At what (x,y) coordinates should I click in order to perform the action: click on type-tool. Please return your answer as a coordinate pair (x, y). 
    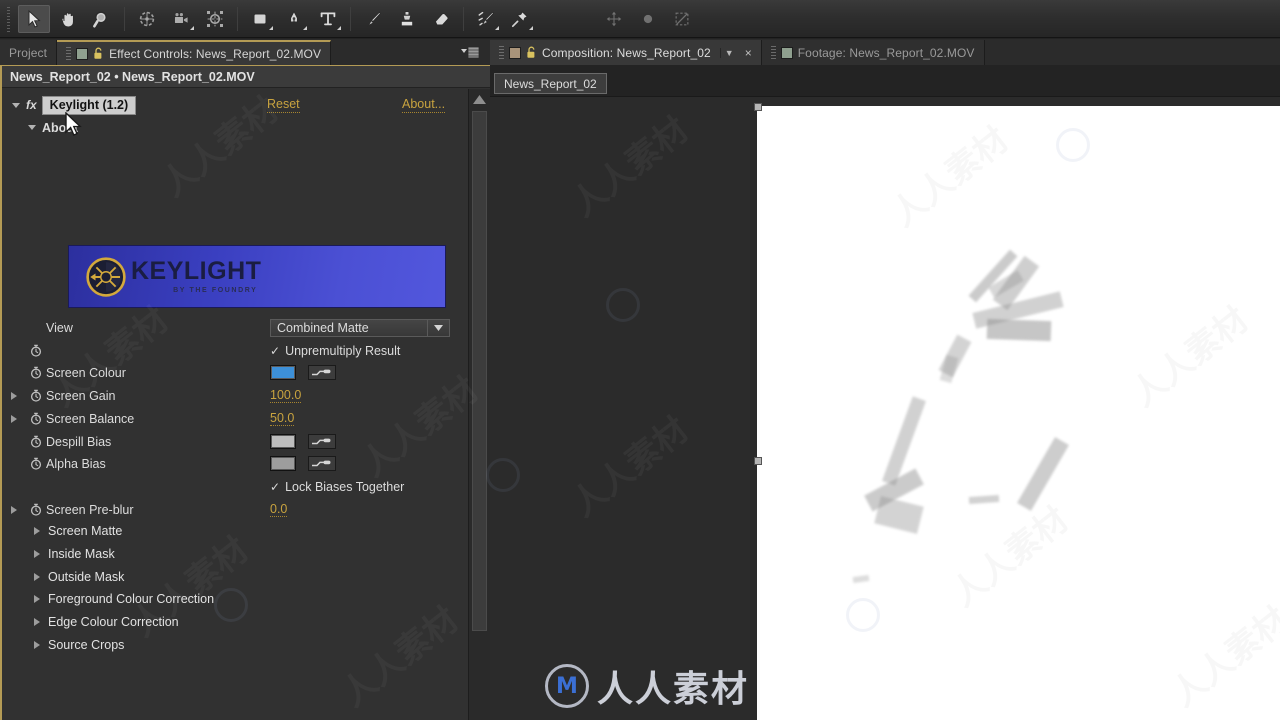
    Looking at the image, I should click on (328, 19).